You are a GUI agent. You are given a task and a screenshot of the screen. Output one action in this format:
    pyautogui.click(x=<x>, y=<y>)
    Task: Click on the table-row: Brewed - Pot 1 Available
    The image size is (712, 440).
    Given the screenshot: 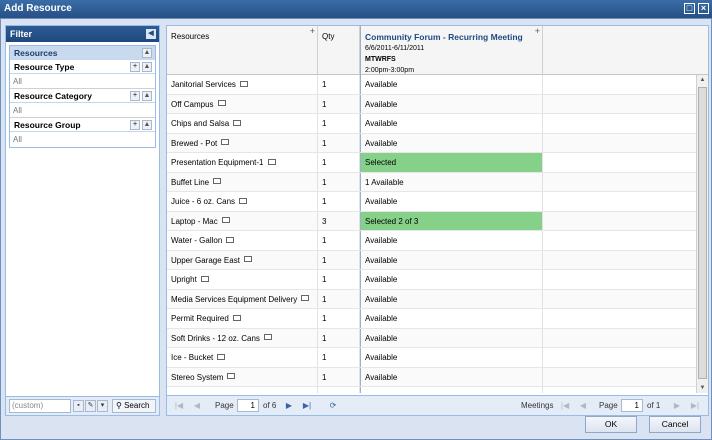 What is the action you would take?
    pyautogui.click(x=432, y=143)
    